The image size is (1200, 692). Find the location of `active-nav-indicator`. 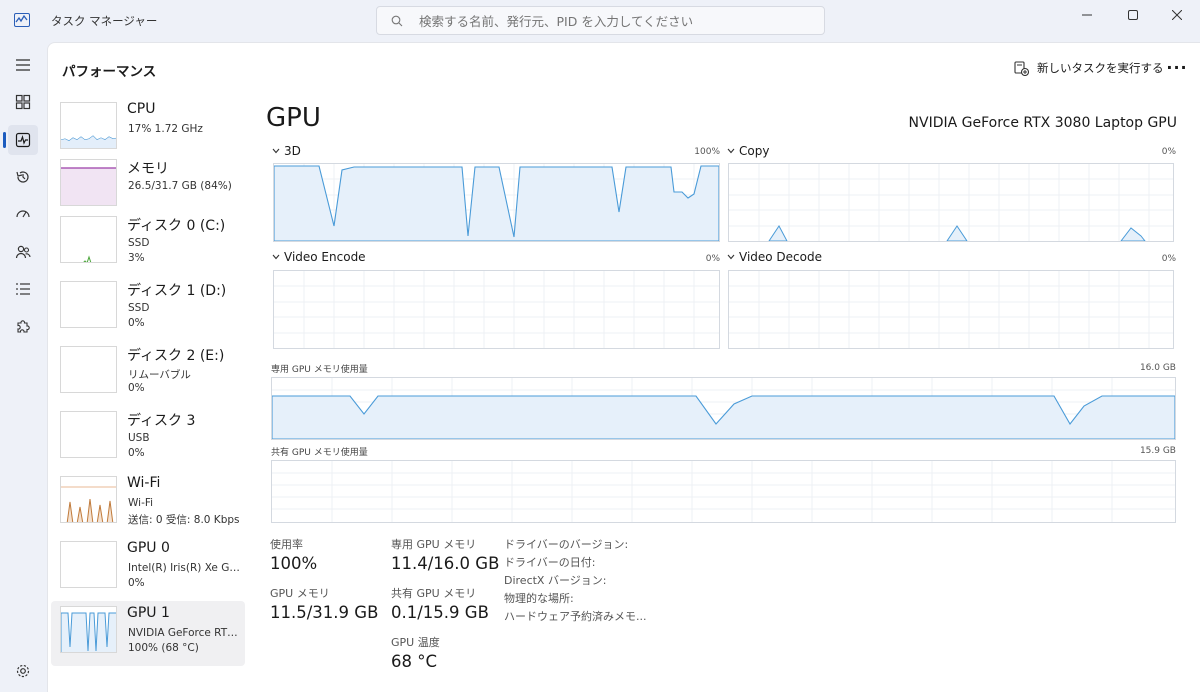

active-nav-indicator is located at coordinates (4, 140).